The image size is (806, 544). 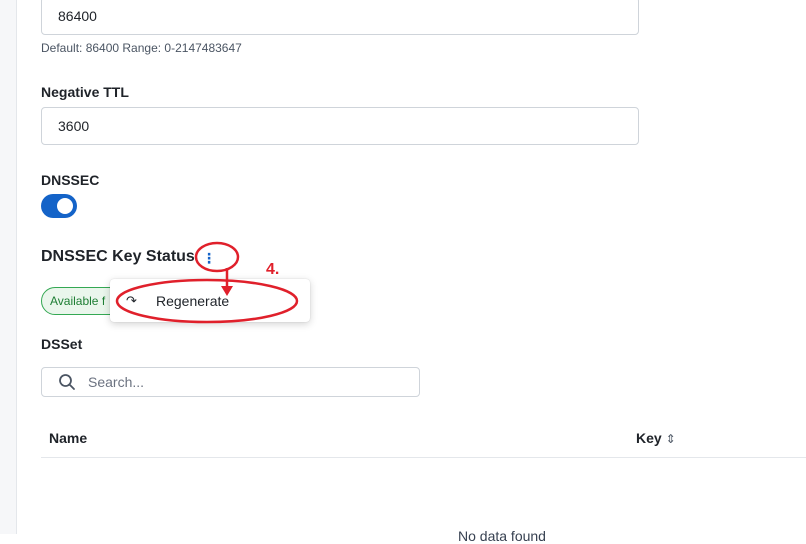 What do you see at coordinates (238, 382) in the screenshot?
I see `search-input` at bounding box center [238, 382].